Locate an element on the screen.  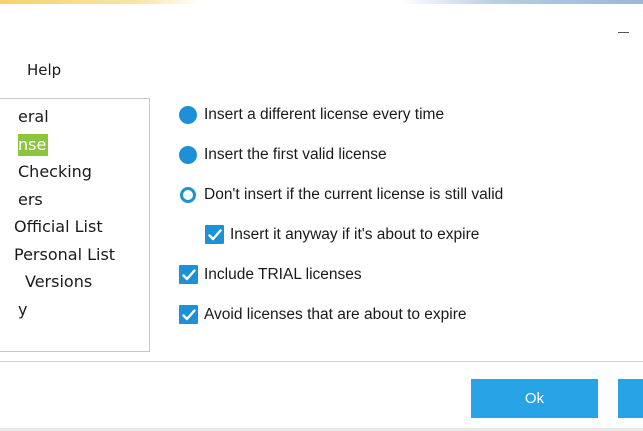
radio-insert-first-valid-license: Insert the first valid license is located at coordinates (283, 155).